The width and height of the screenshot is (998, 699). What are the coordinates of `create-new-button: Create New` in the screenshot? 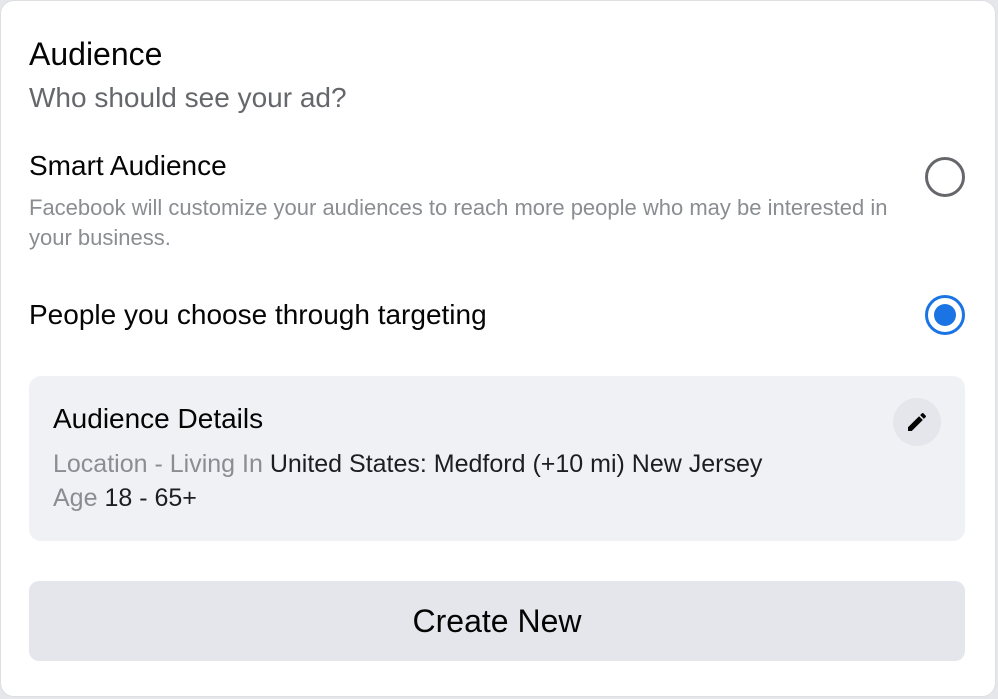 It's located at (497, 621).